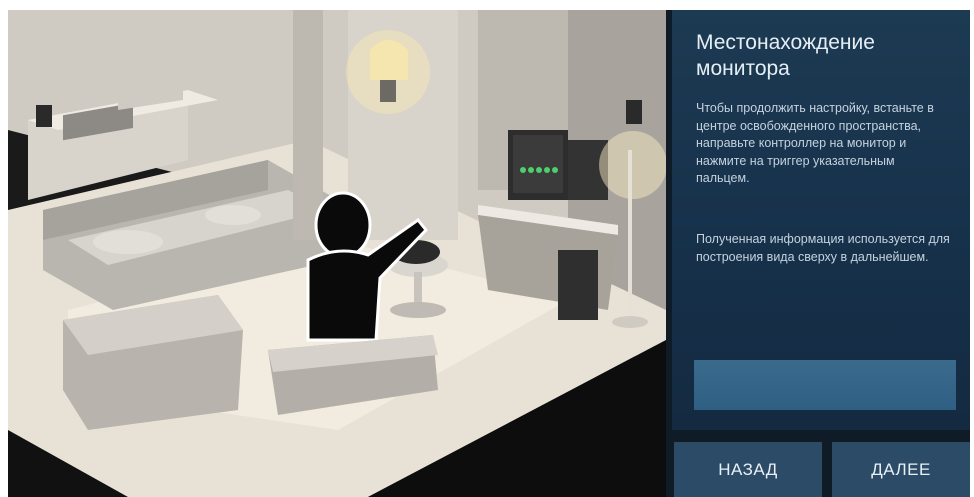 This screenshot has width=974, height=497. I want to click on back-button: НАЗАД, so click(748, 469).